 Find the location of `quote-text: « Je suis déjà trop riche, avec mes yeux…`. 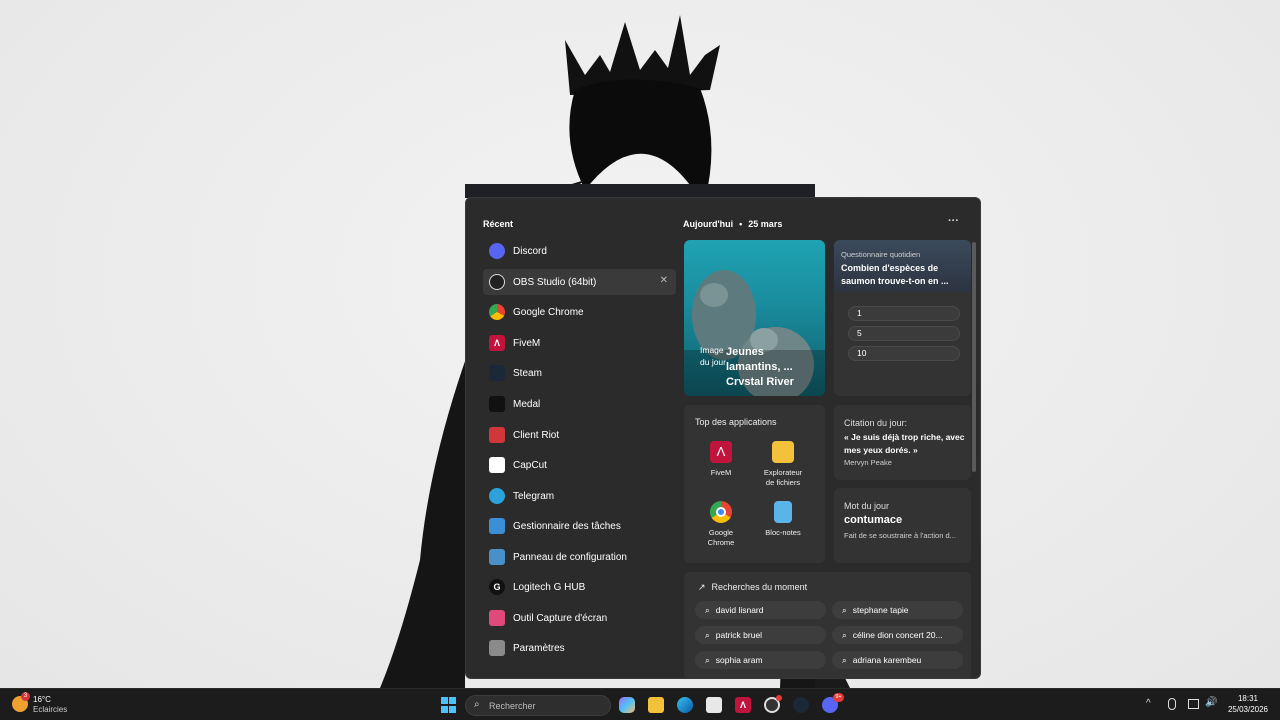

quote-text: « Je suis déjà trop riche, avec mes yeux… is located at coordinates (904, 443).